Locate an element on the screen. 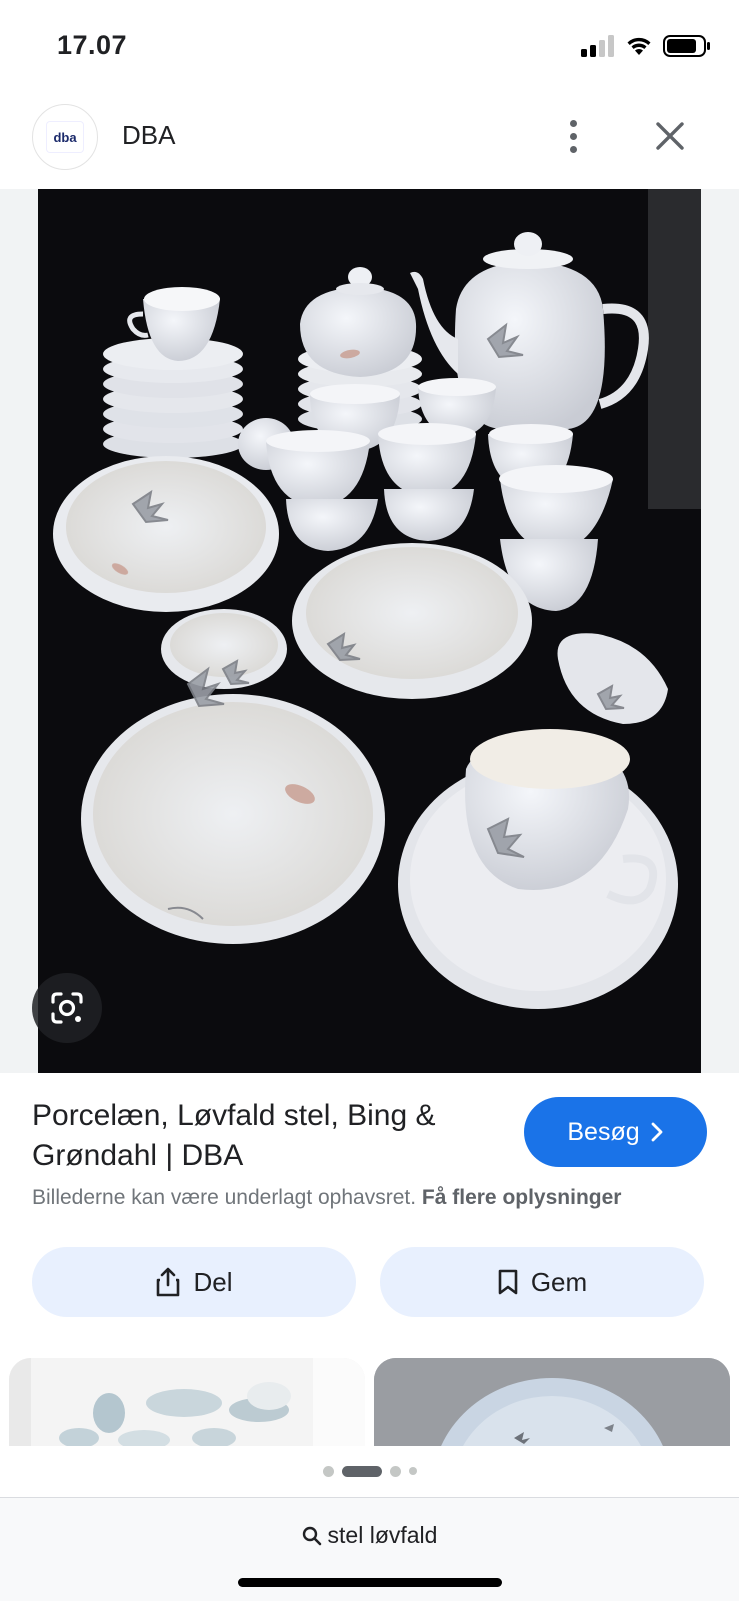 The height and width of the screenshot is (1601, 739). share-icon is located at coordinates (168, 1282).